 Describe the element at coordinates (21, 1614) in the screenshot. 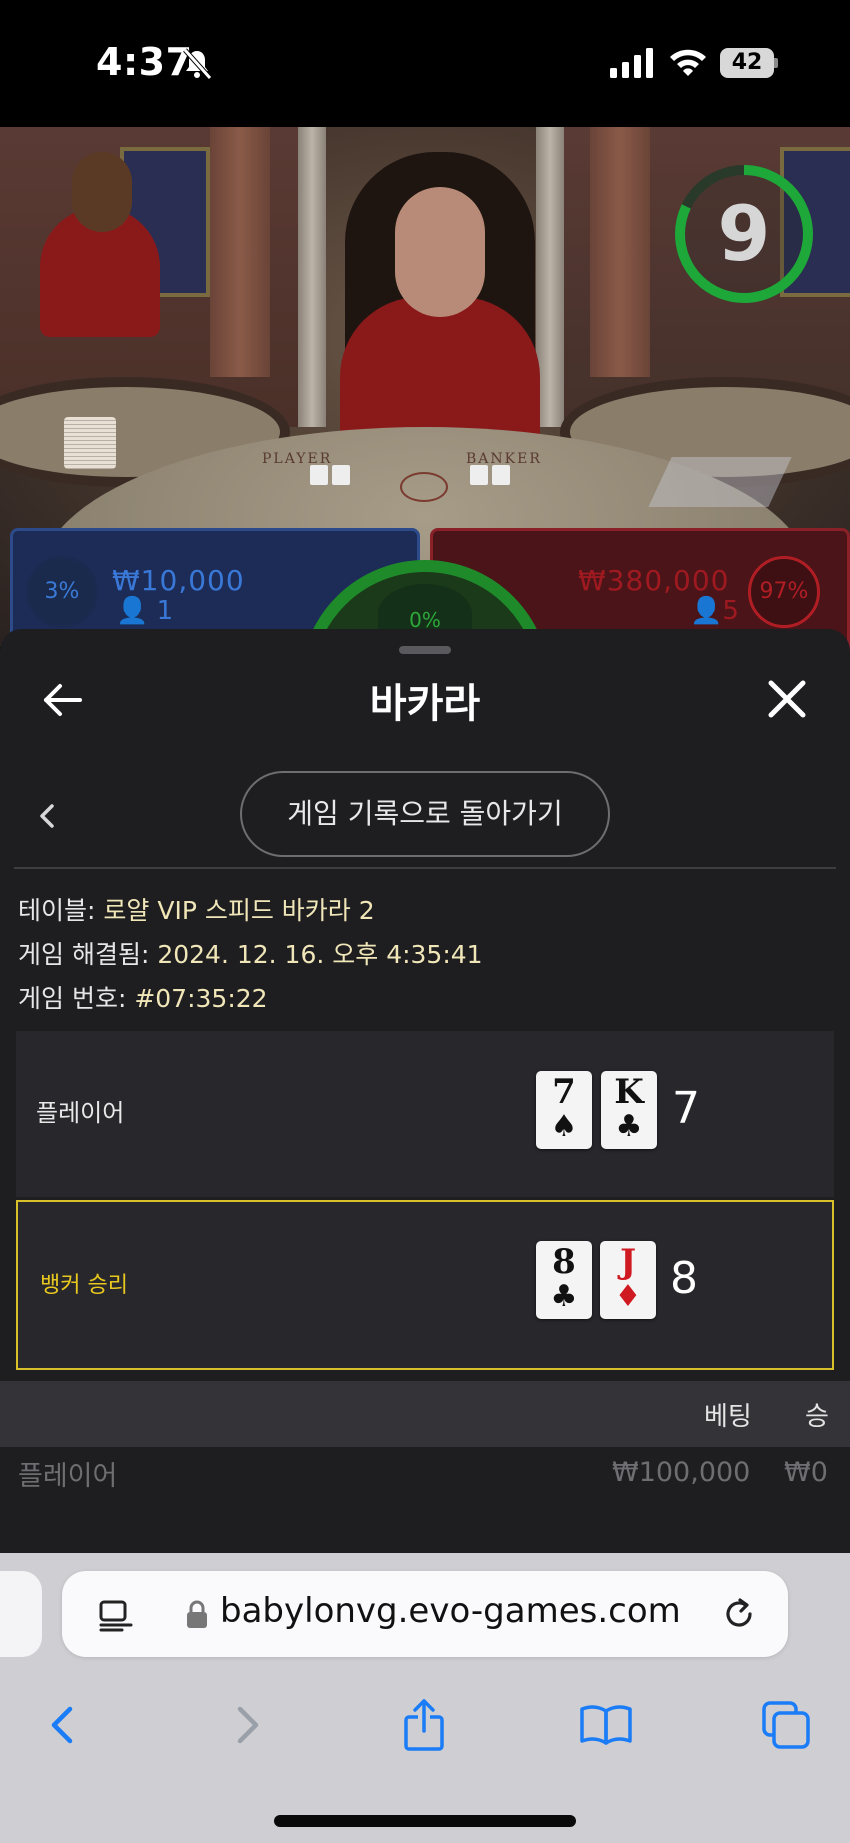

I see `previous-tab-peek` at that location.